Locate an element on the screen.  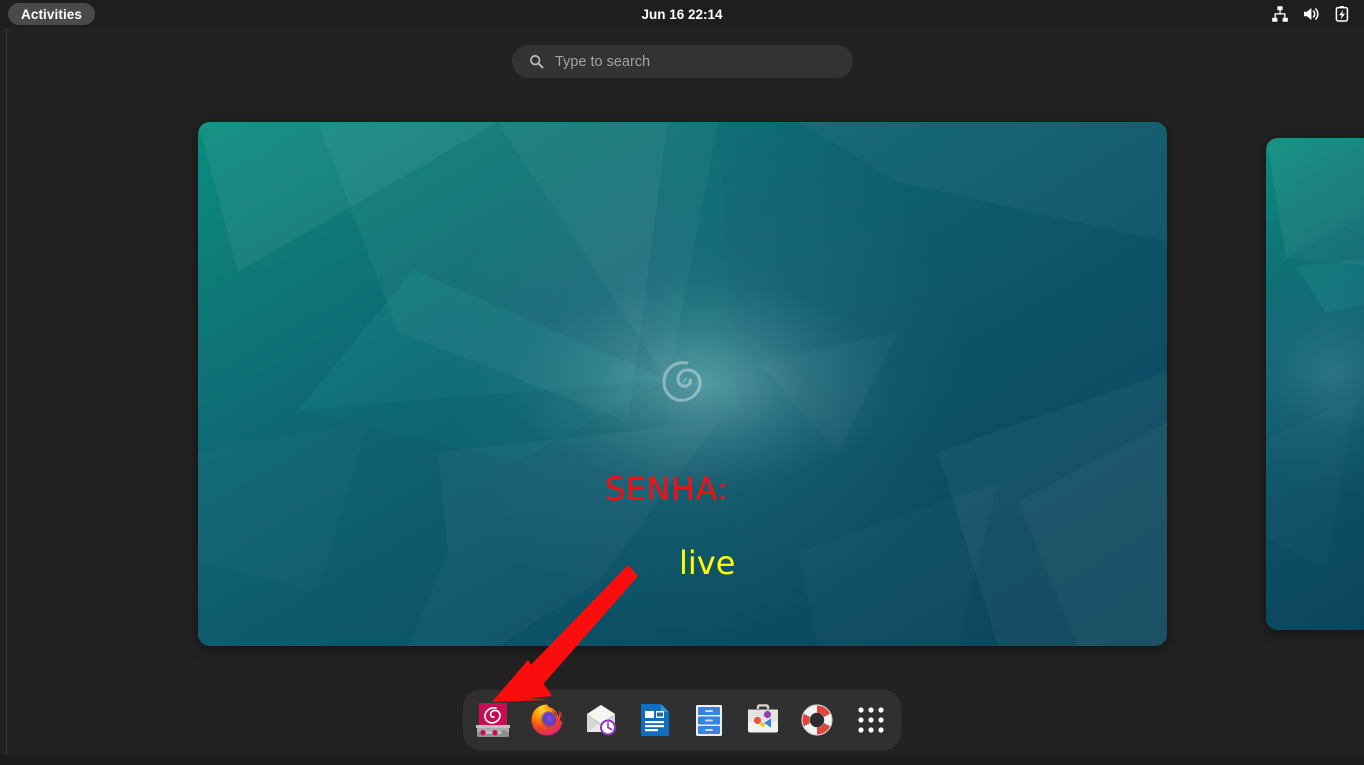
wallpaper-facets-next is located at coordinates (1315, 232).